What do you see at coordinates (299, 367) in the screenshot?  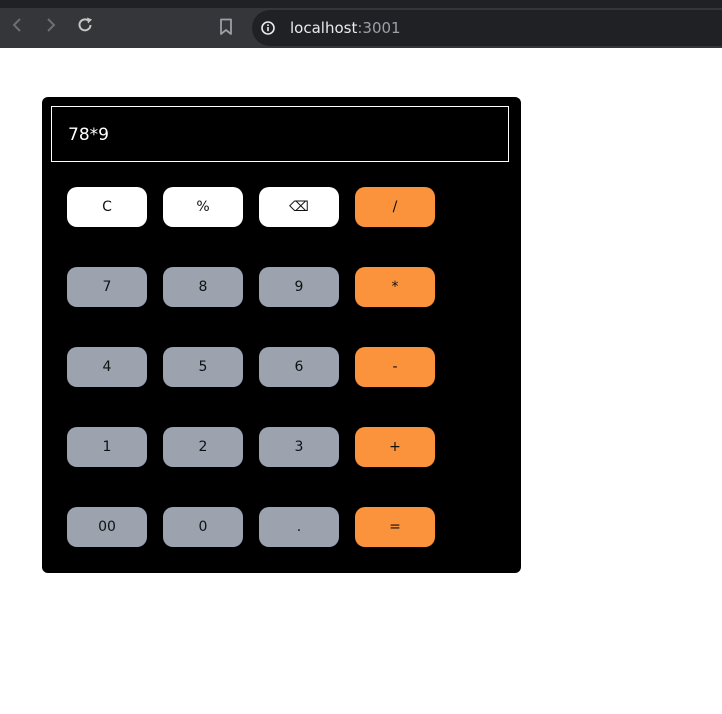 I see `digit-6-button: 6` at bounding box center [299, 367].